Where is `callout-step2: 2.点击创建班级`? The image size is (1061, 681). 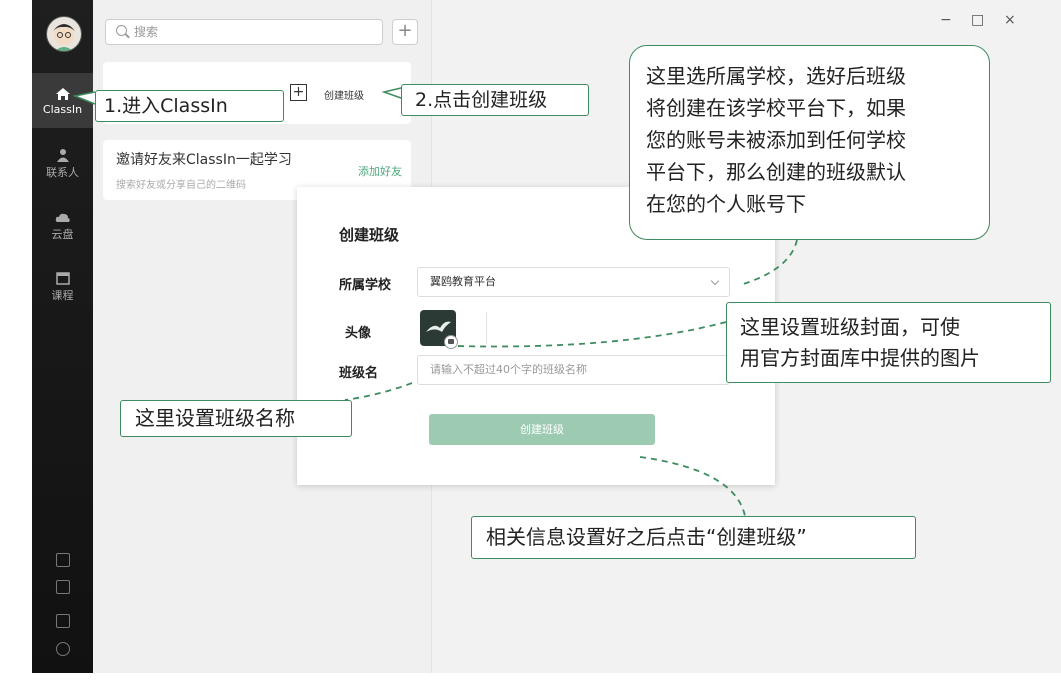 callout-step2: 2.点击创建班级 is located at coordinates (495, 100).